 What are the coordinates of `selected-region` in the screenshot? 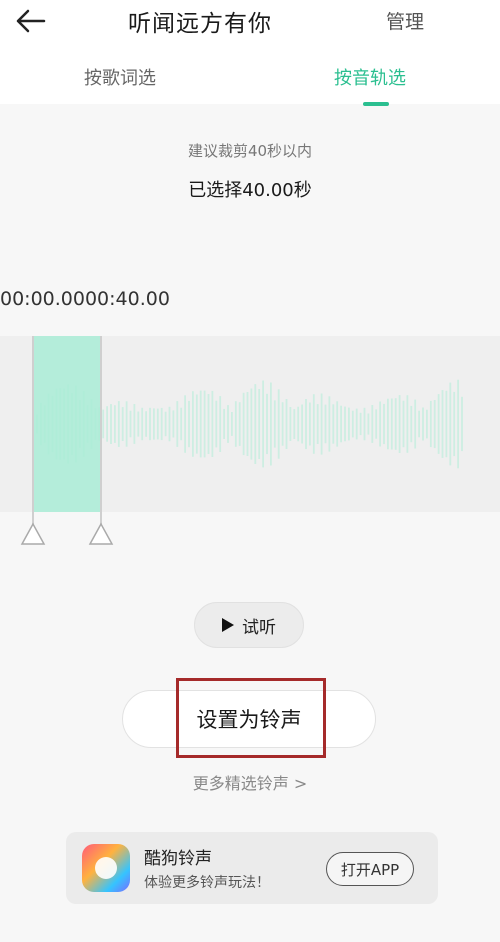 It's located at (67, 424).